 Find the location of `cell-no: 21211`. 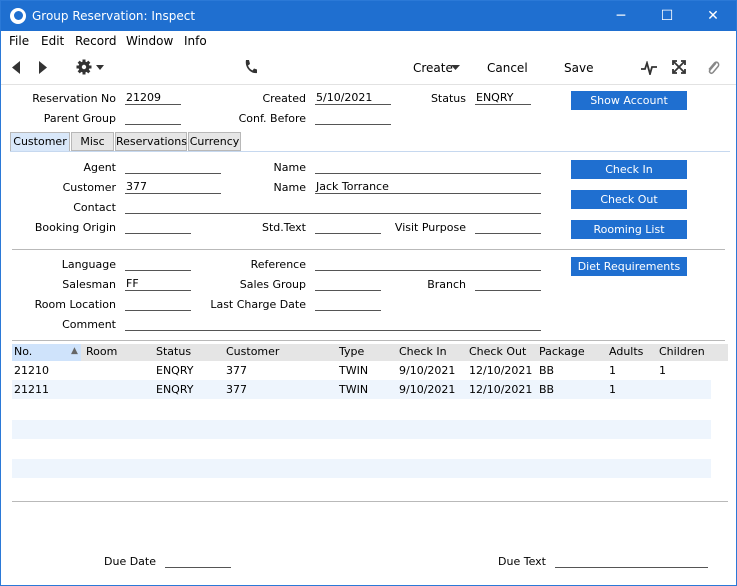

cell-no: 21211 is located at coordinates (31, 389).